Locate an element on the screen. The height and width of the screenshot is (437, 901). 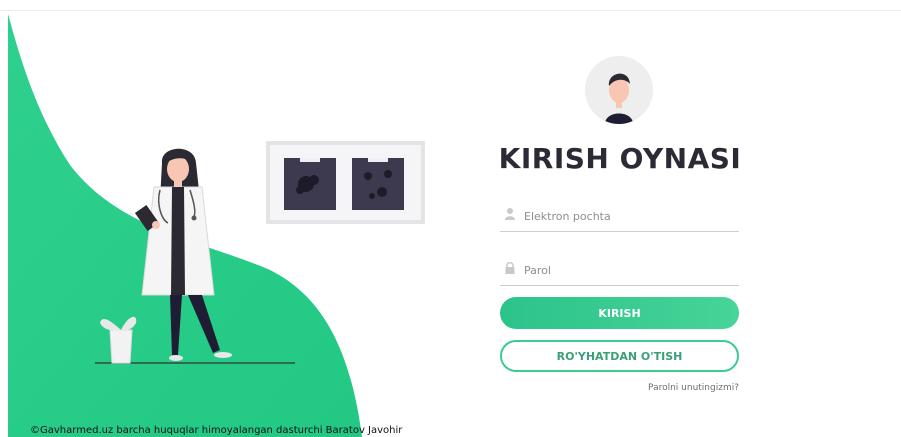
email-input is located at coordinates (629, 216).